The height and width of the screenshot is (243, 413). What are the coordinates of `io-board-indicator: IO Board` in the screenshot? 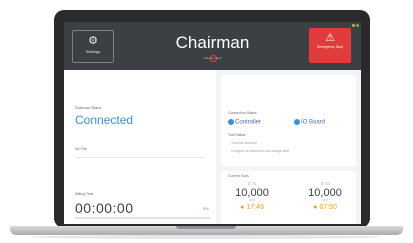 It's located at (309, 122).